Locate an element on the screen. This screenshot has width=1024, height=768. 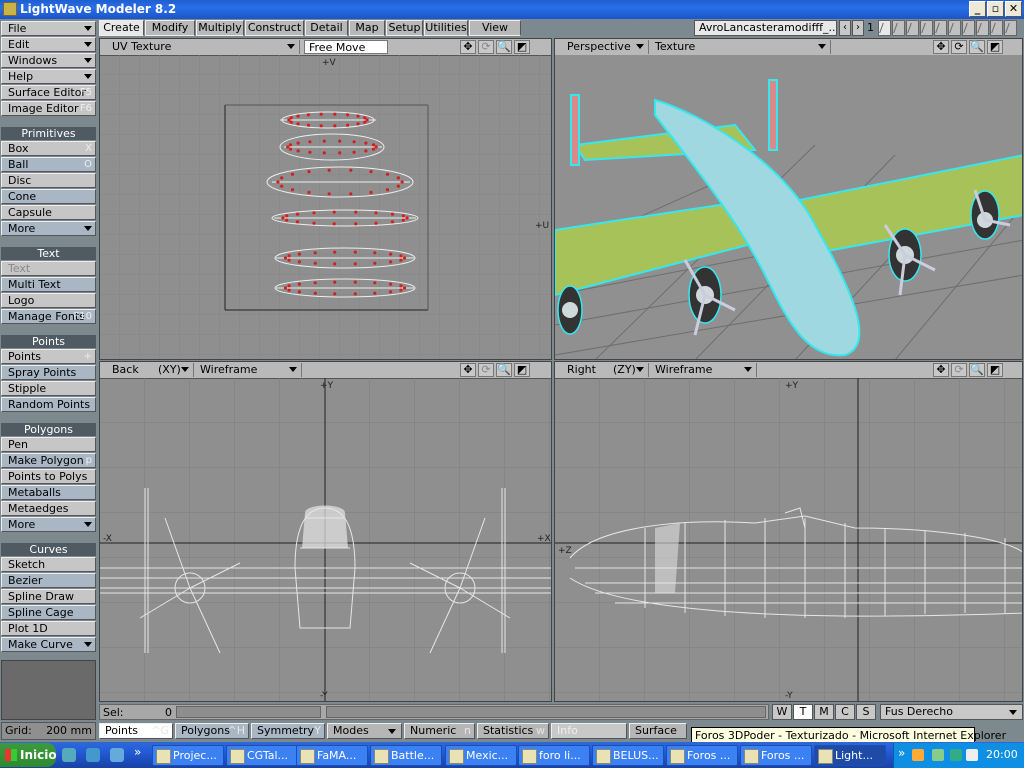
tool-sketch-button: Sketch is located at coordinates (48, 564).